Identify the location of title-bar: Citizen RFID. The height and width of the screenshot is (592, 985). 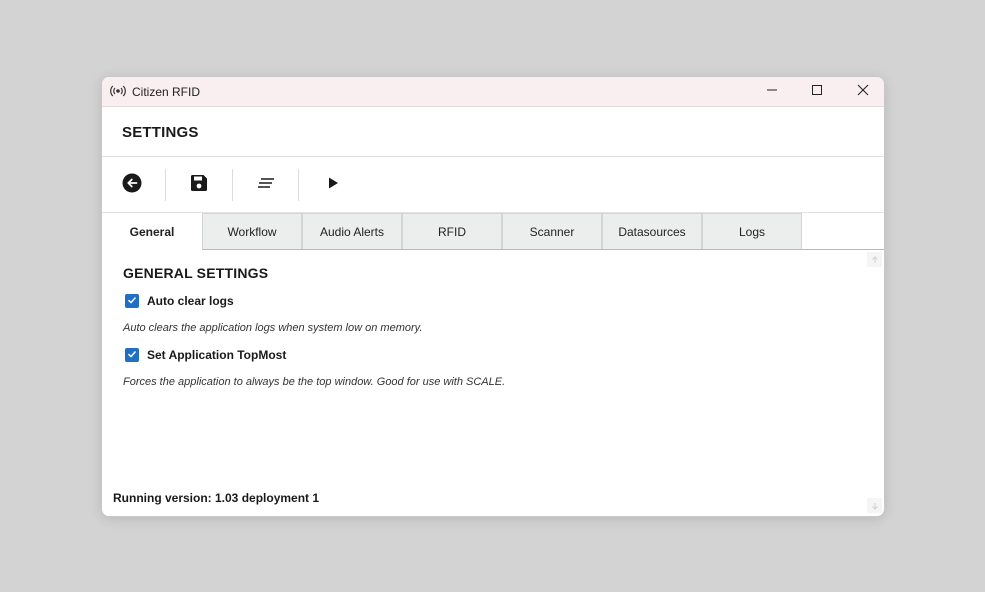
(493, 92).